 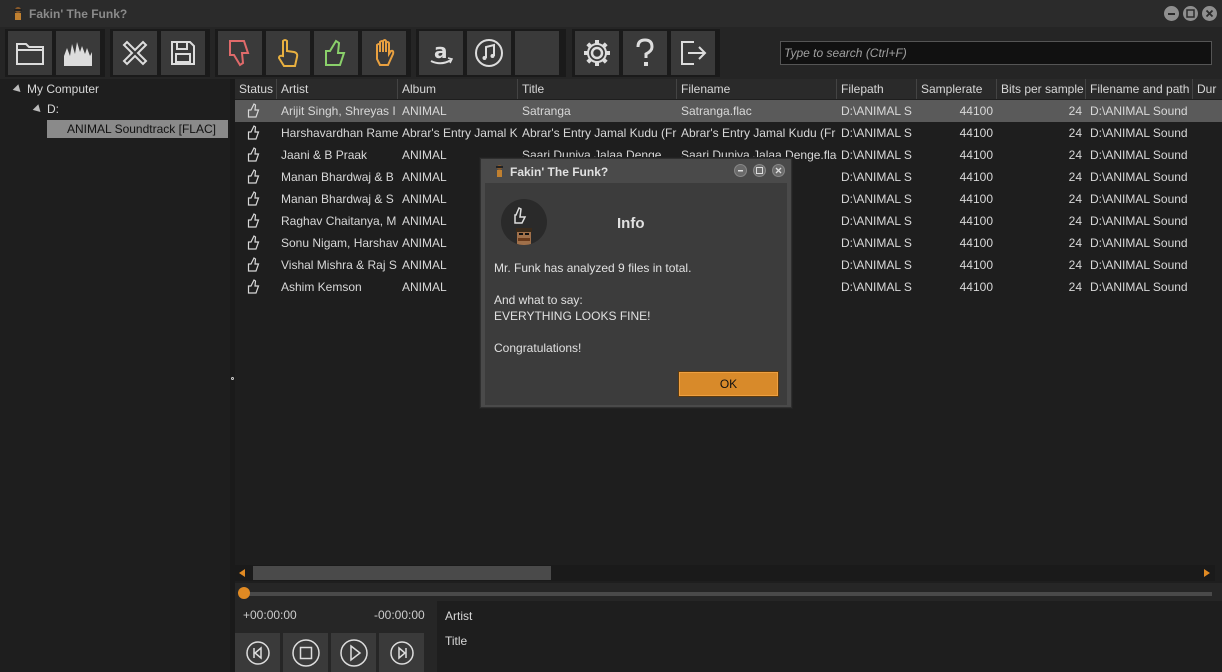 I want to click on toolbar-group-app, so click(x=646, y=53).